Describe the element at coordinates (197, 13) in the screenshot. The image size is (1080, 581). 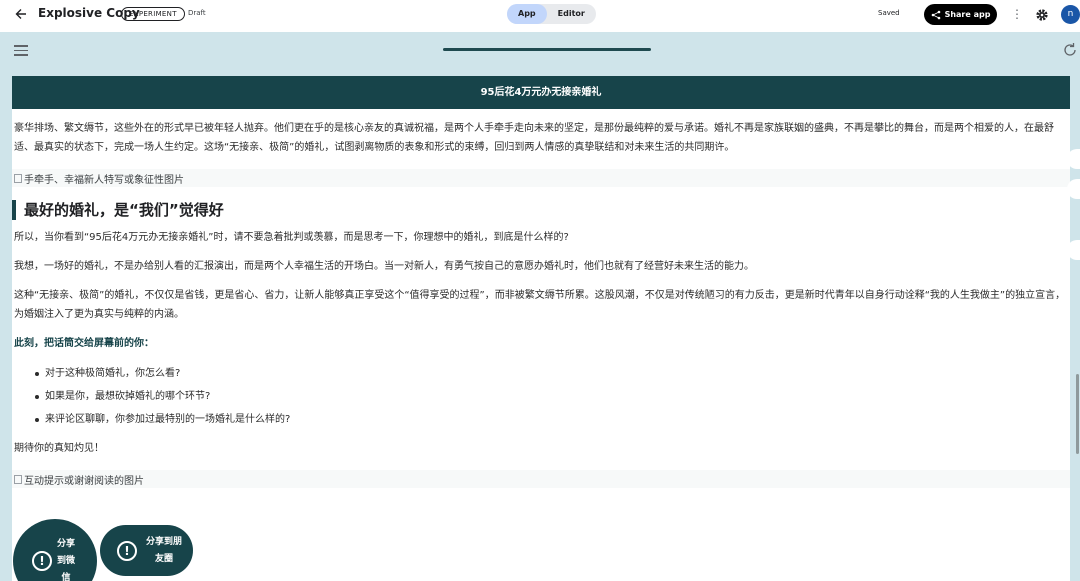
I see `draft-status: Draft` at that location.